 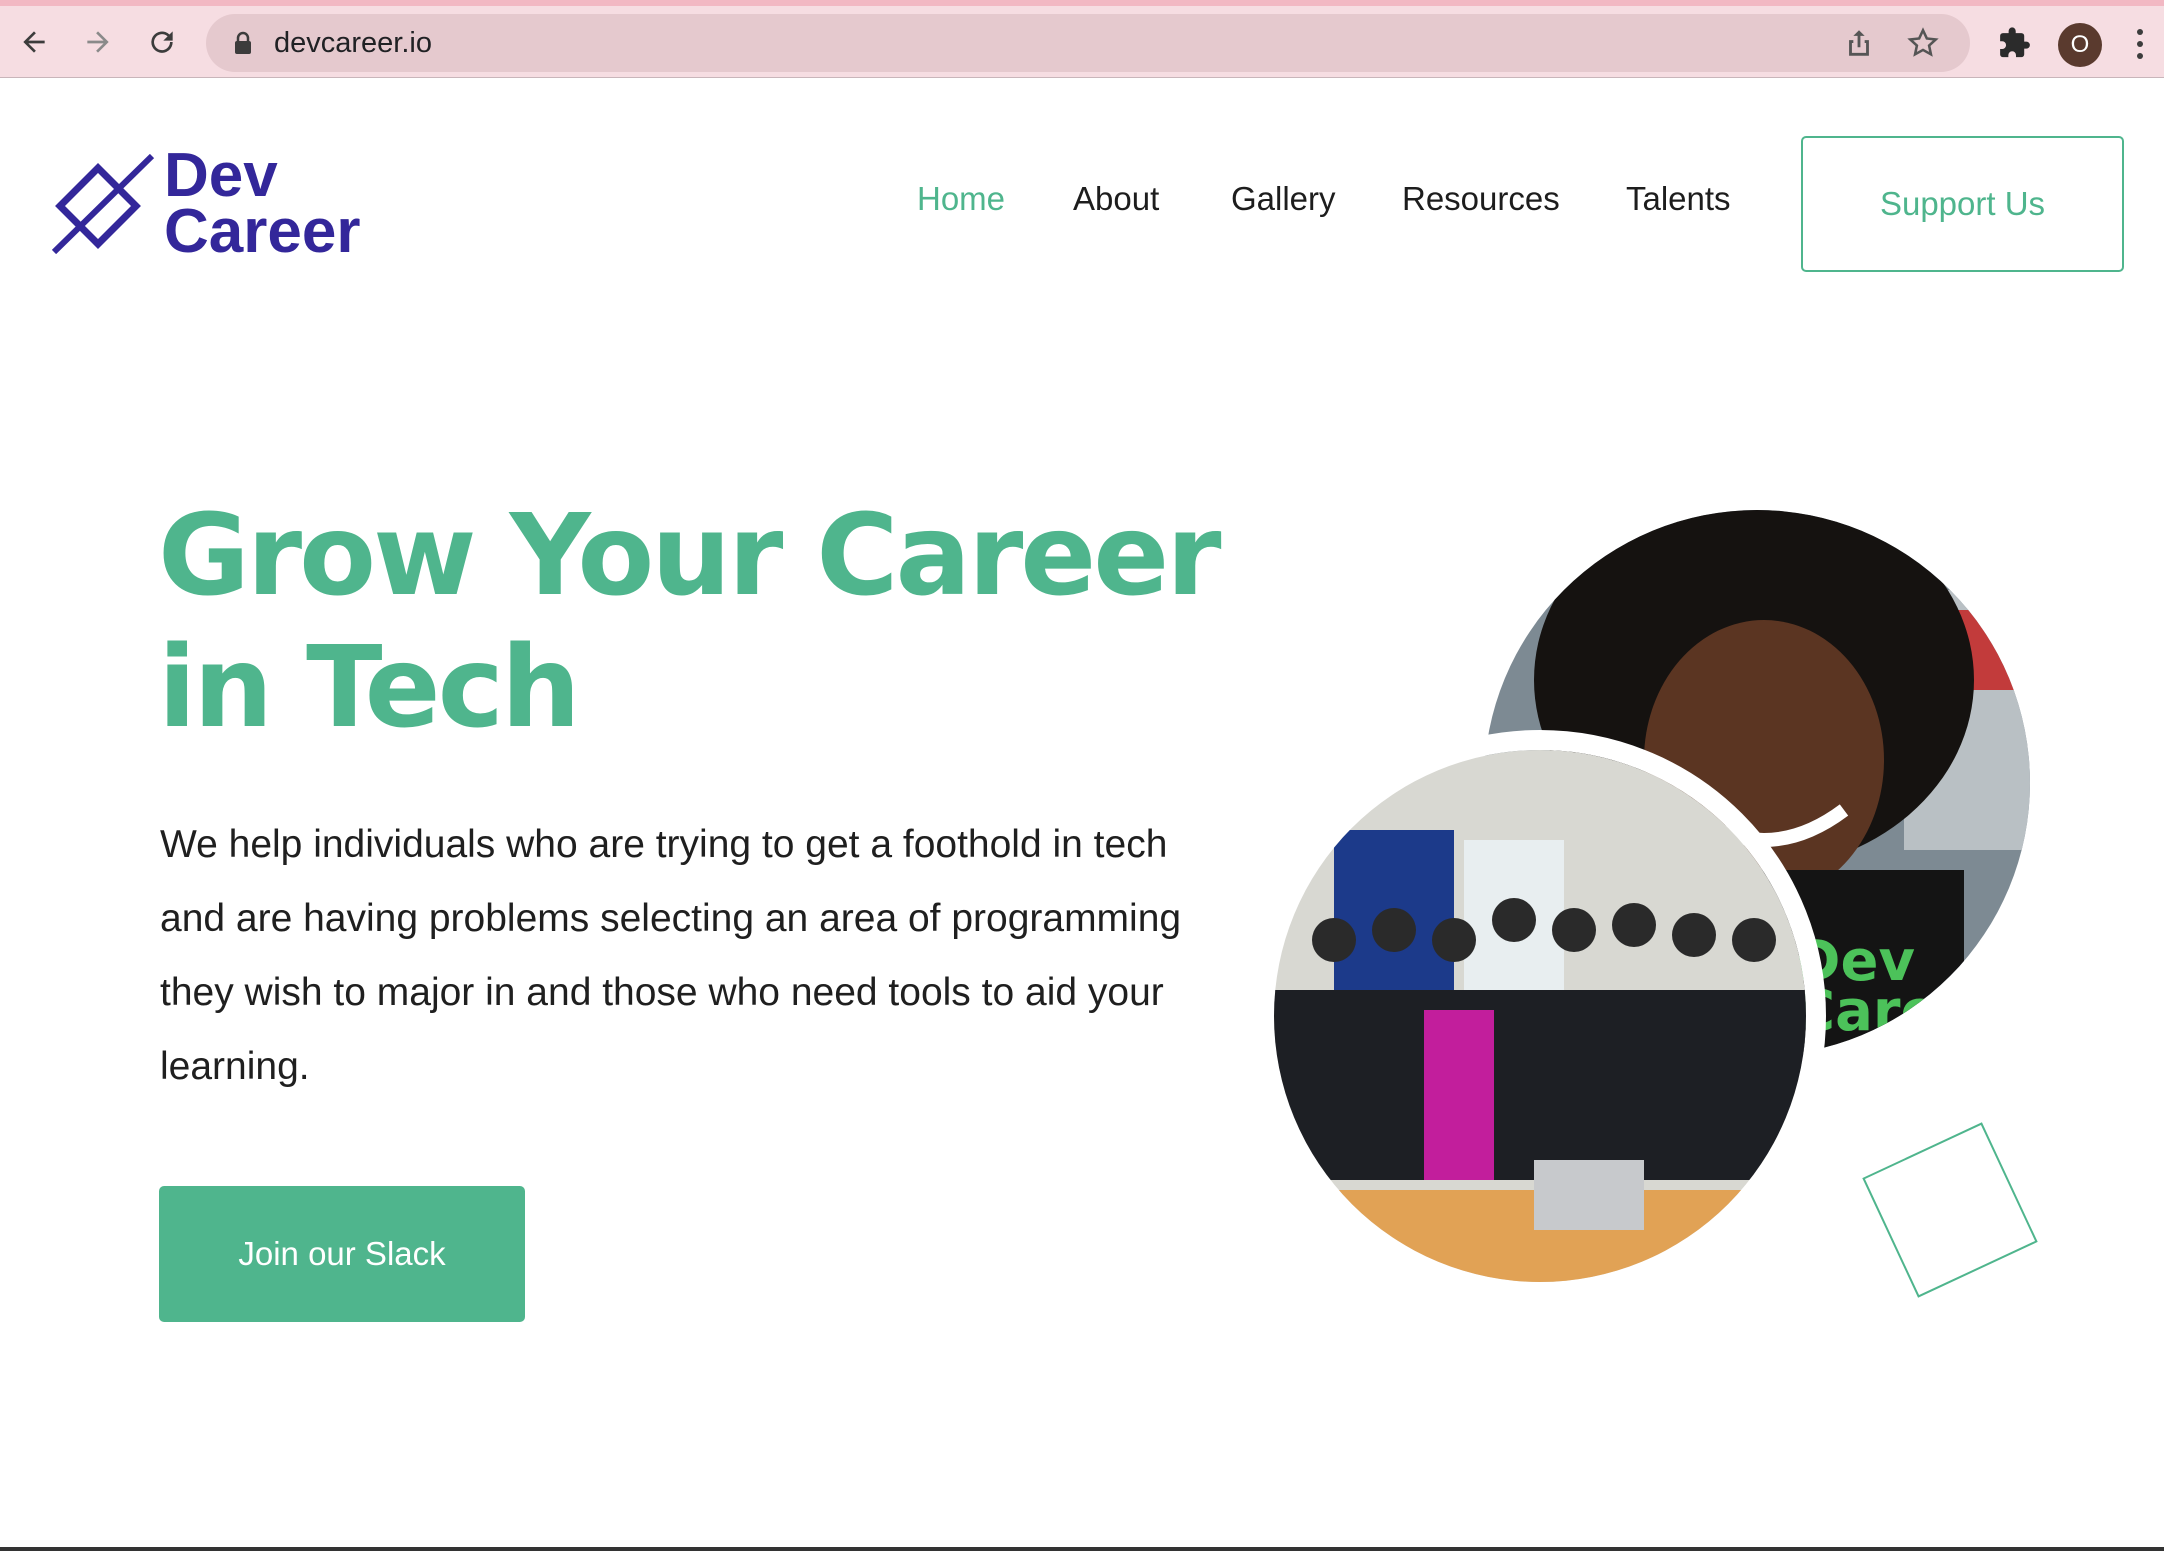 I want to click on nav-gallery: Gallery, so click(x=1283, y=199).